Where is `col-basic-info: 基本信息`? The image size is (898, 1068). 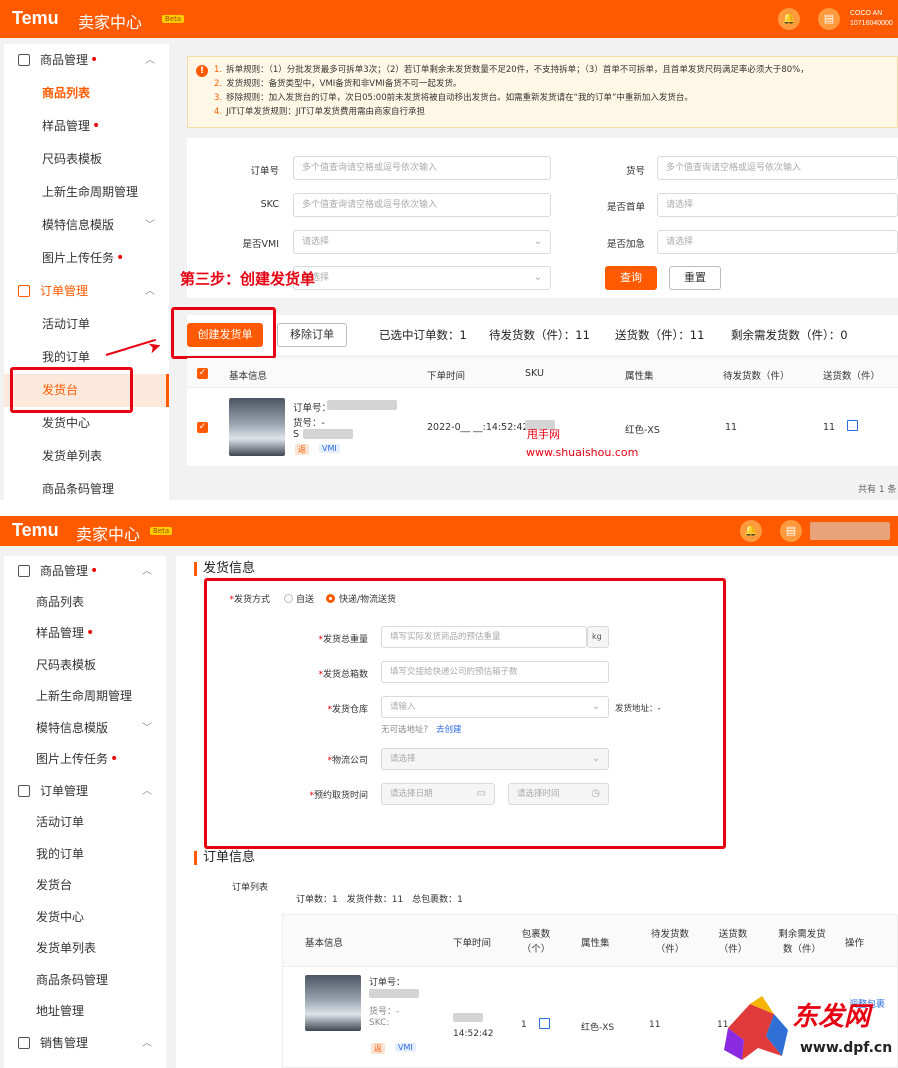
col-basic-info: 基本信息 is located at coordinates (324, 943).